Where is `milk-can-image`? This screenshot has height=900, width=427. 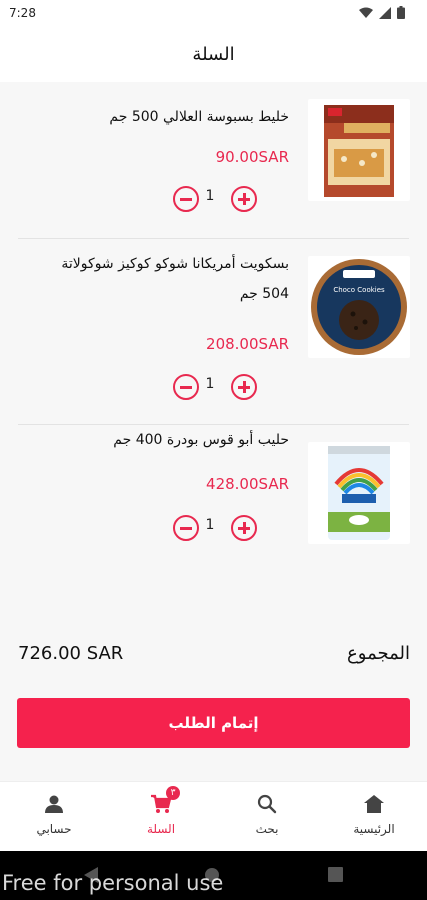
milk-can-image is located at coordinates (359, 493).